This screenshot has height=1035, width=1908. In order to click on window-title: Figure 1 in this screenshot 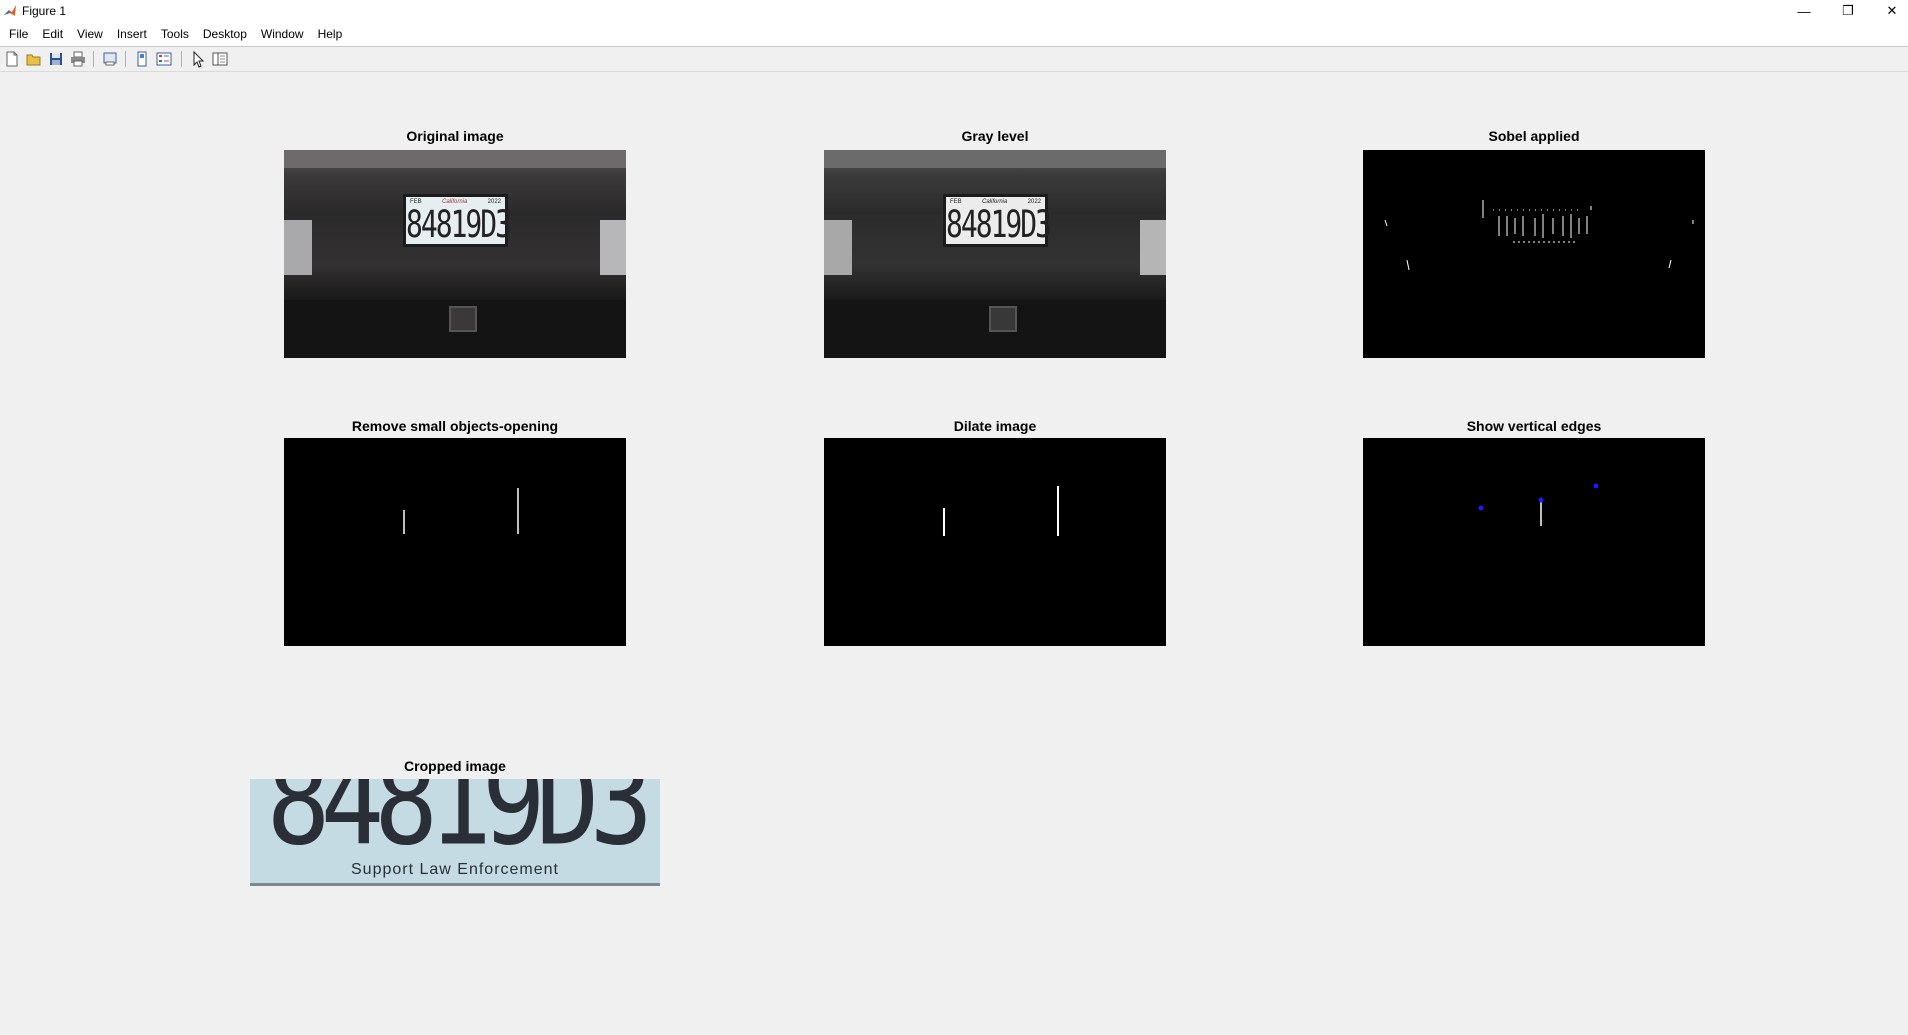, I will do `click(44, 11)`.